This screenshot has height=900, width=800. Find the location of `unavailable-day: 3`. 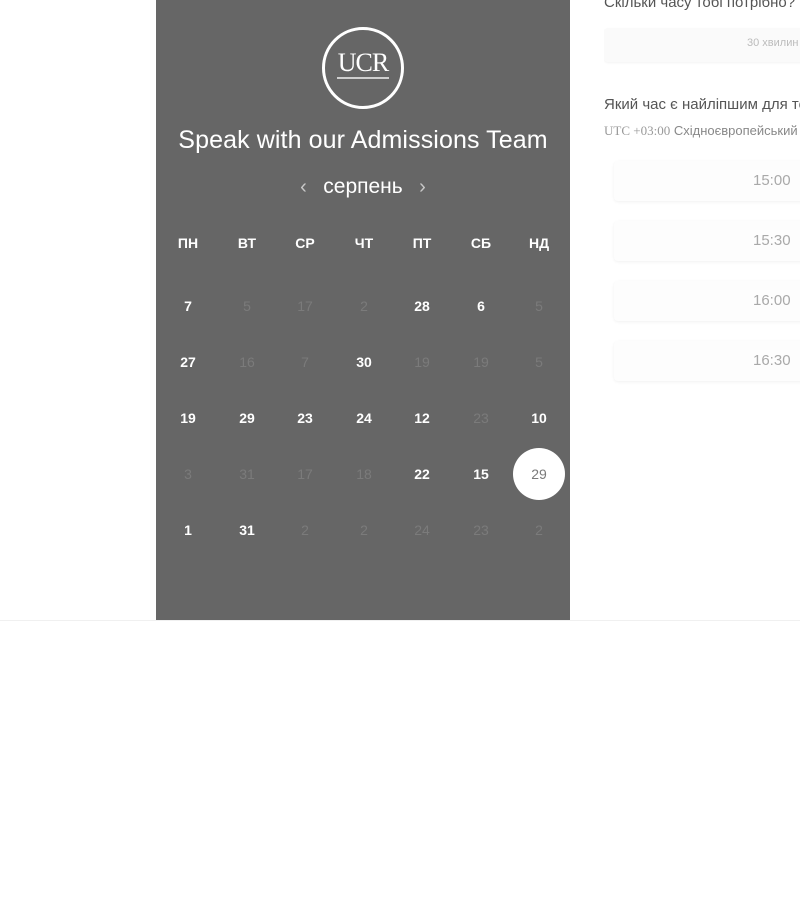

unavailable-day: 3 is located at coordinates (188, 474).